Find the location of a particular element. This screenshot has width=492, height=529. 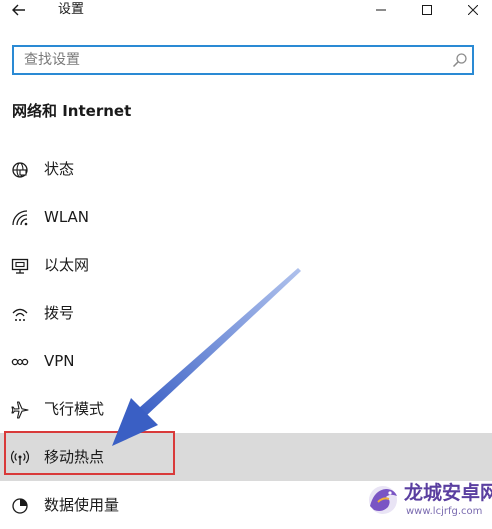

wifi-icon is located at coordinates (20, 218).